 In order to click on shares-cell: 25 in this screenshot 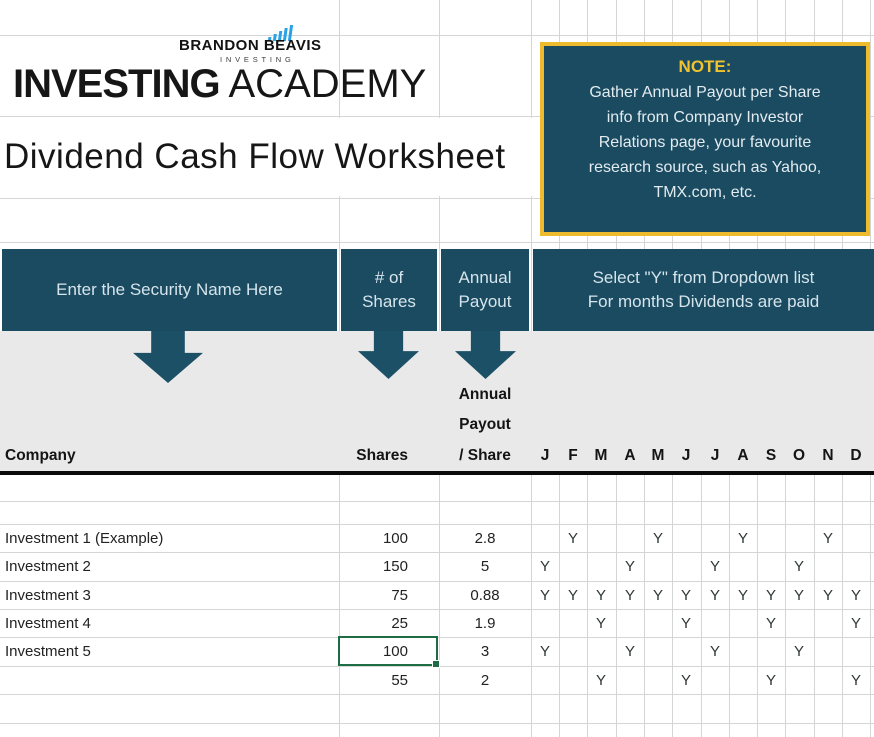, I will do `click(373, 623)`.